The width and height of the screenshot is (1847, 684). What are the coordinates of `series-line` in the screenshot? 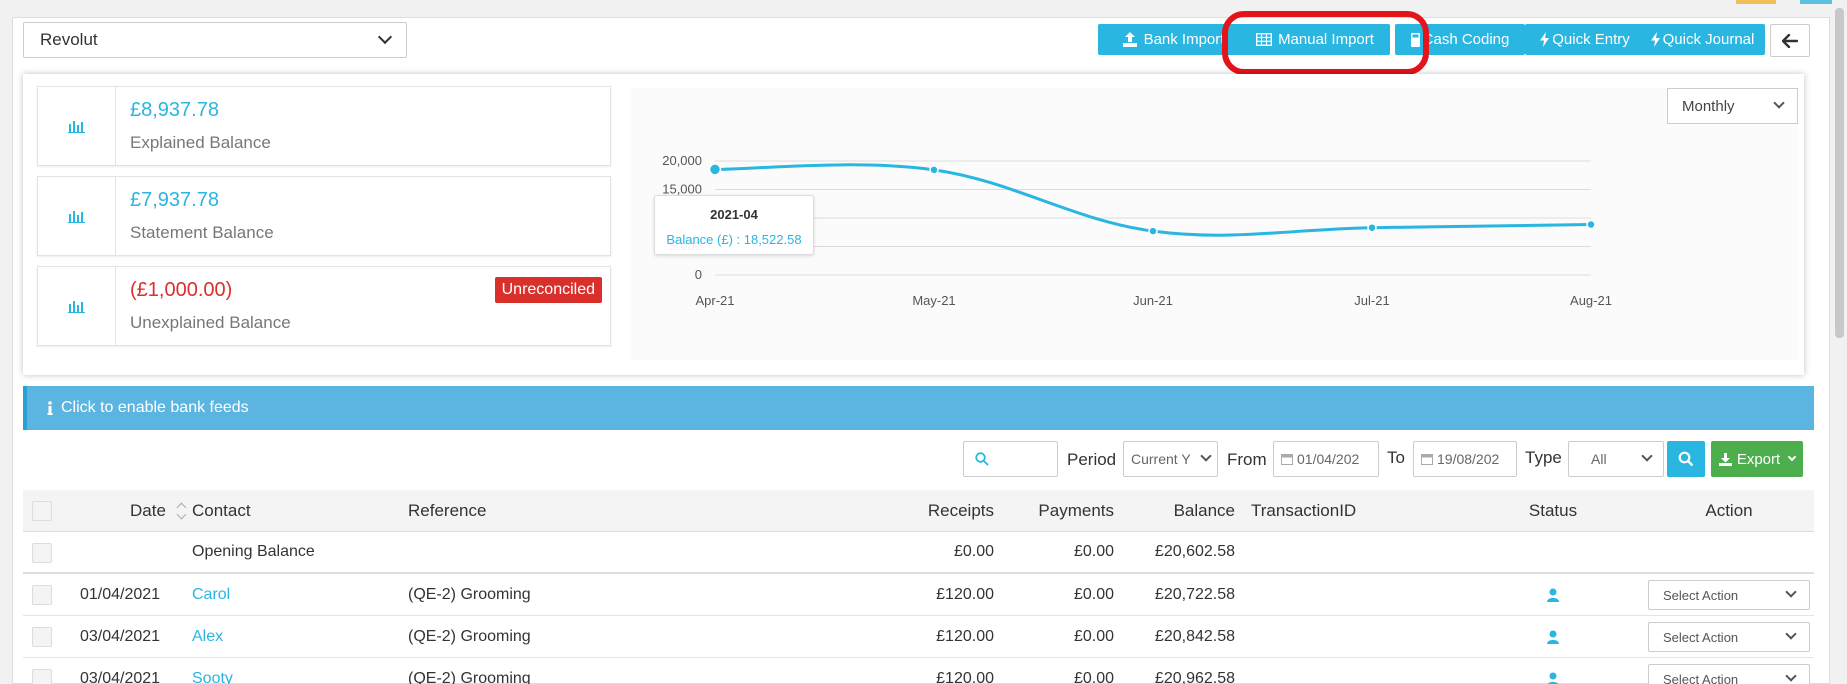 It's located at (1153, 200).